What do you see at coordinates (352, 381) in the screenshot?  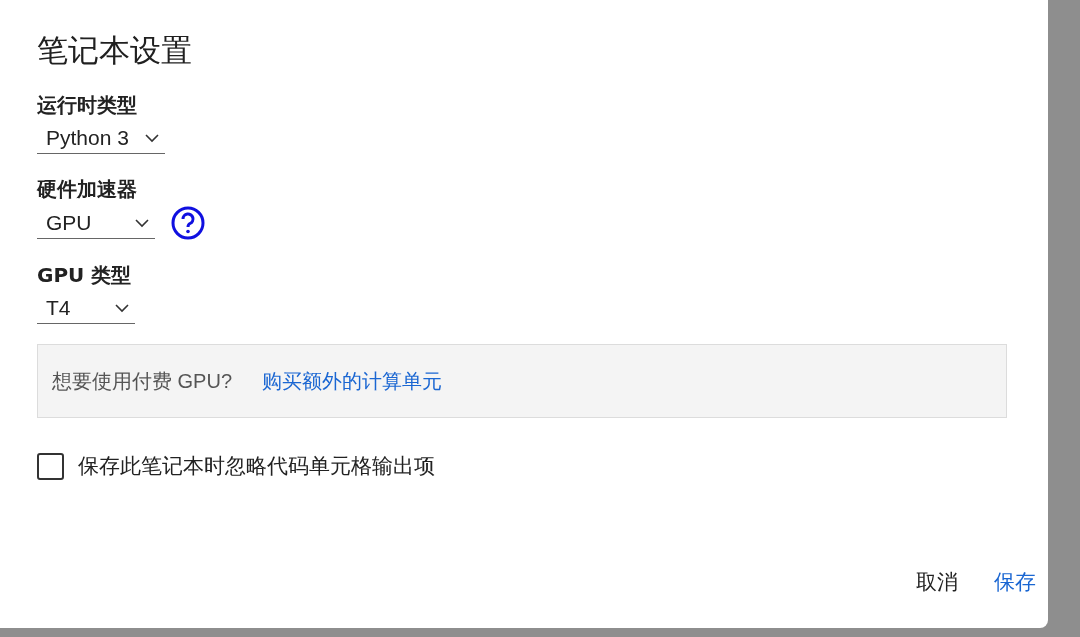 I see `purchase-link: 购买额外的计算单元` at bounding box center [352, 381].